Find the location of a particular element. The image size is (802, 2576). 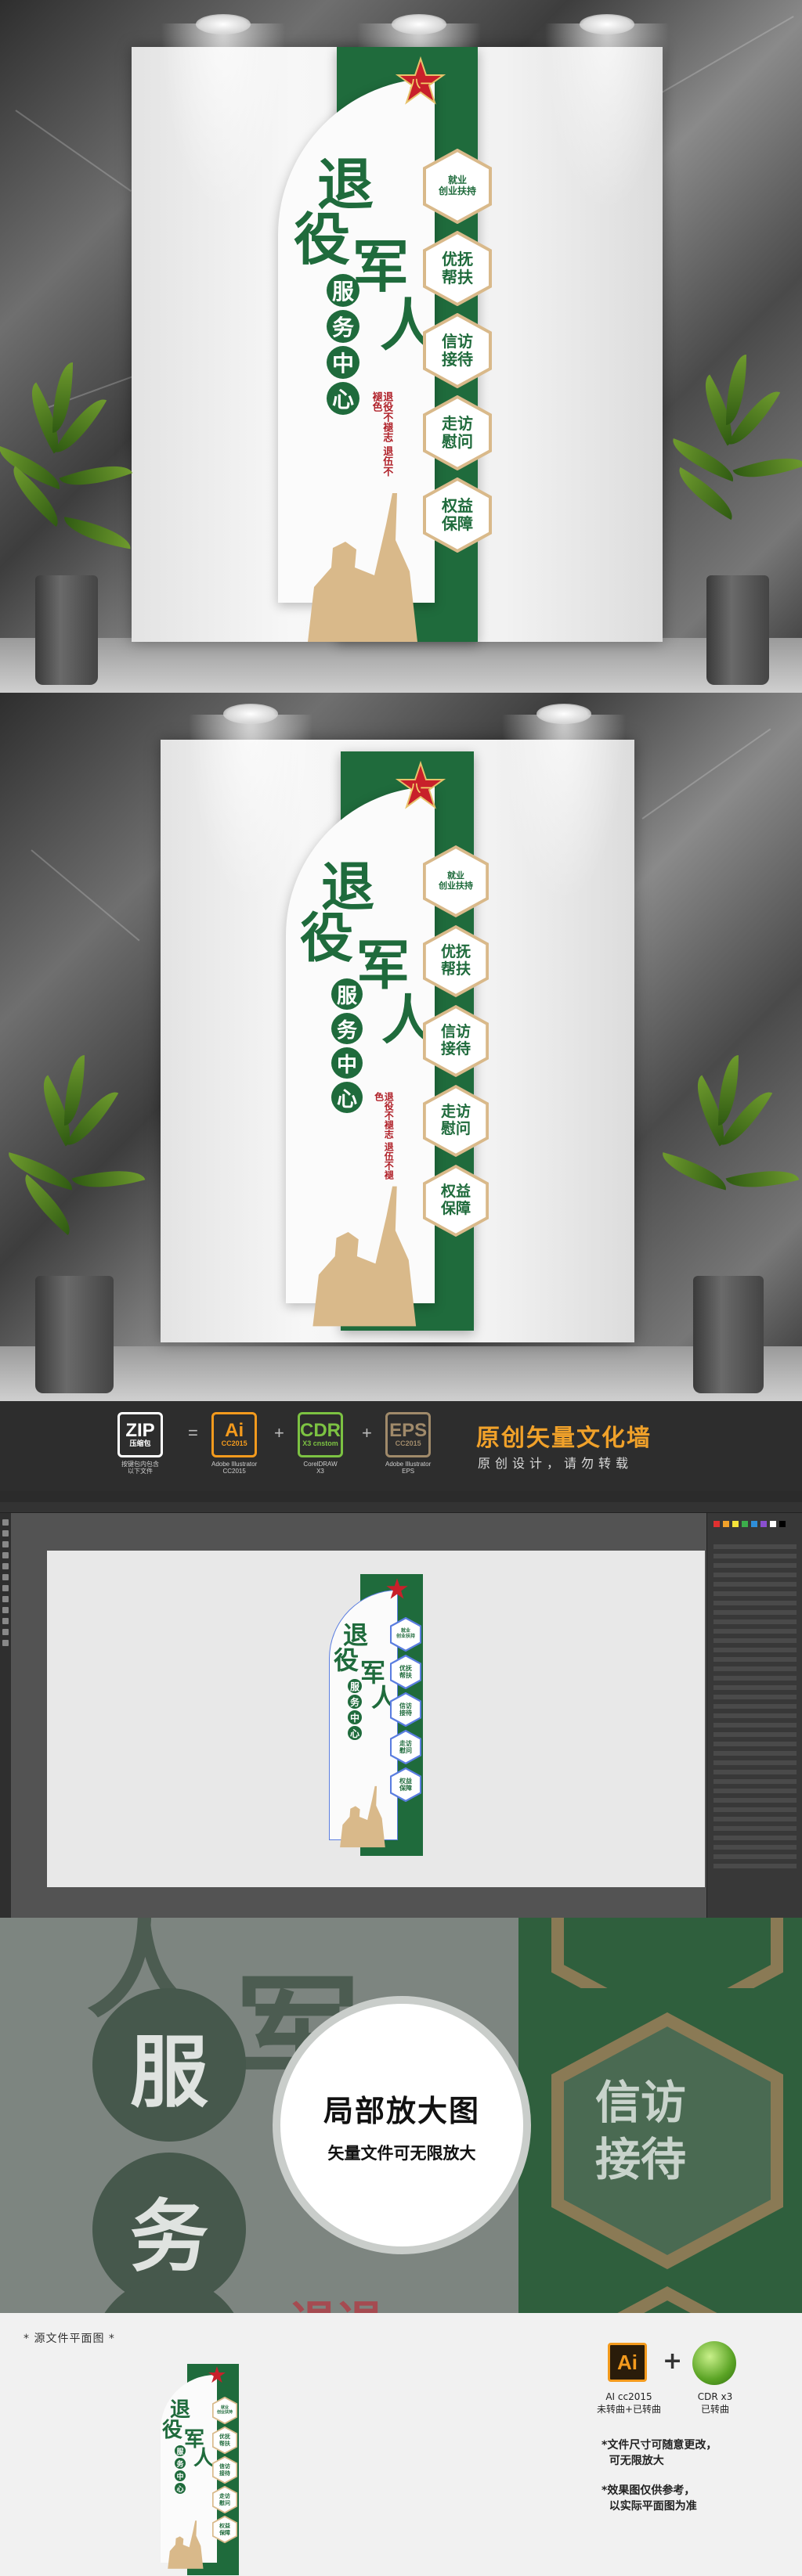

hexagon-badge-5: 权益 保障 is located at coordinates (457, 515).